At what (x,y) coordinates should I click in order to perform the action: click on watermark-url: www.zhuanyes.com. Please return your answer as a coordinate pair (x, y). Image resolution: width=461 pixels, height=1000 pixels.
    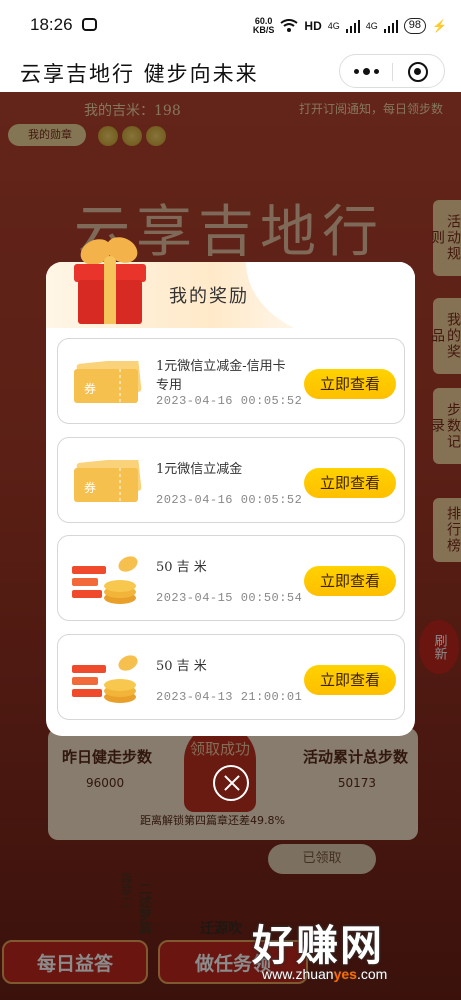
    Looking at the image, I should click on (325, 974).